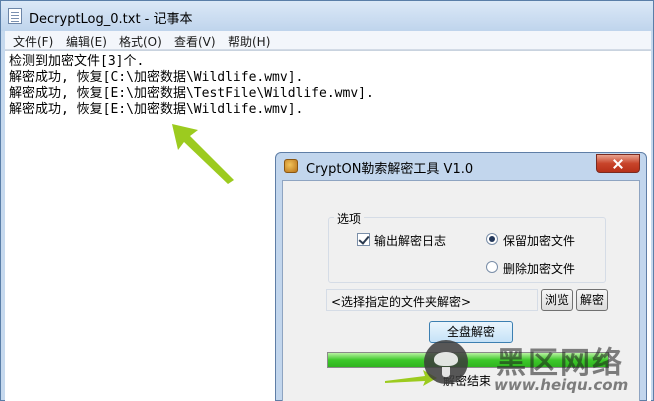 Image resolution: width=654 pixels, height=401 pixels. What do you see at coordinates (537, 368) in the screenshot?
I see `watermark: 黑区网络 www.heiqu.com` at bounding box center [537, 368].